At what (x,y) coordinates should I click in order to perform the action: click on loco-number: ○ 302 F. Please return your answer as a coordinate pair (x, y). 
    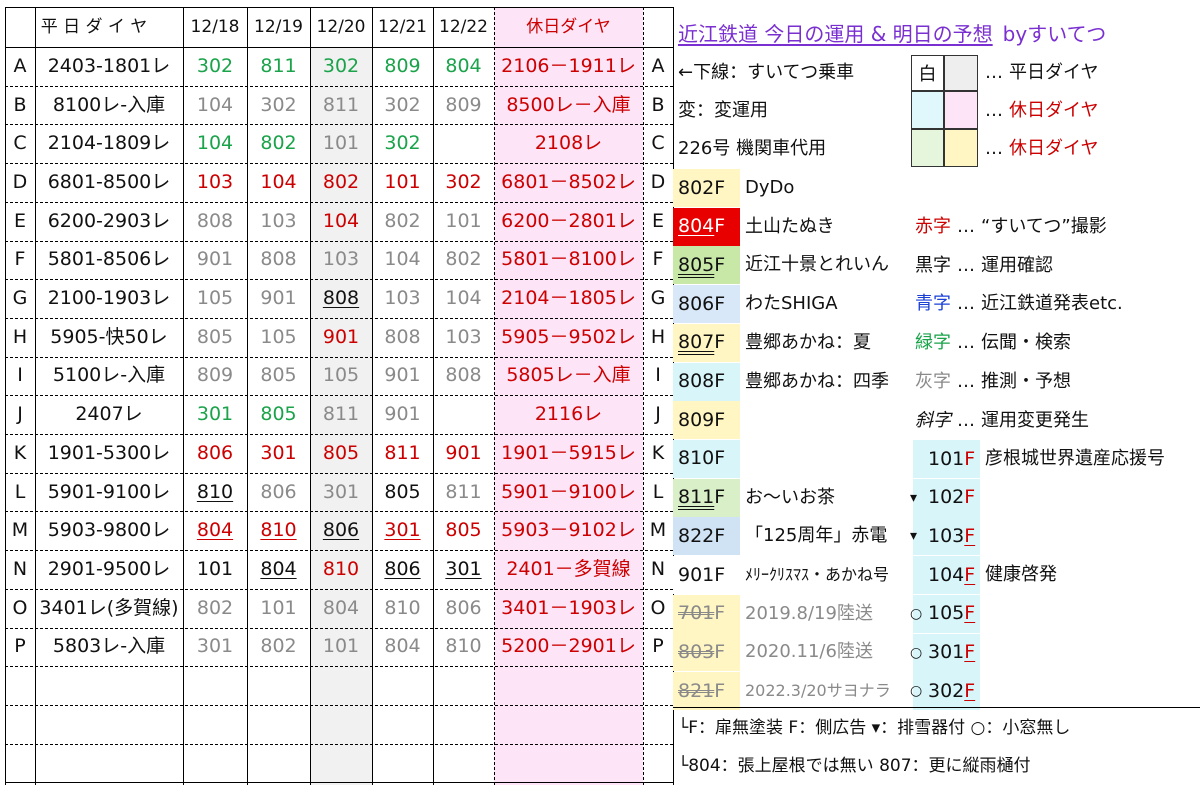
    Looking at the image, I should click on (942, 691).